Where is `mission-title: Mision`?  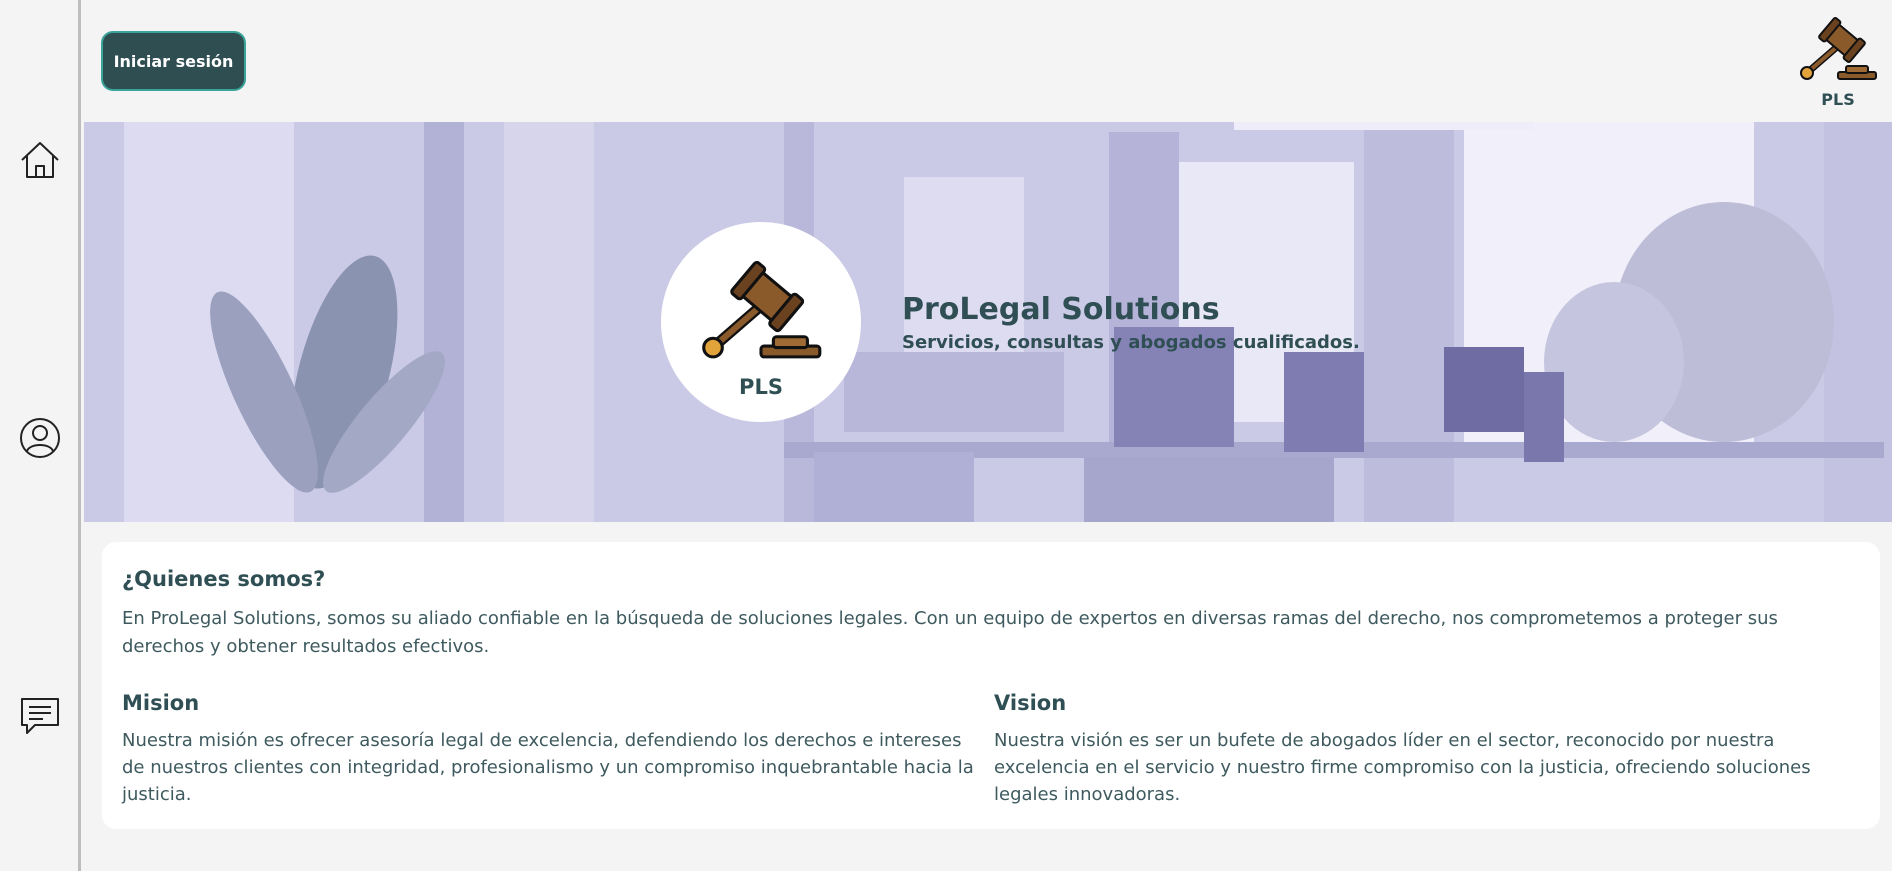 mission-title: Mision is located at coordinates (161, 703).